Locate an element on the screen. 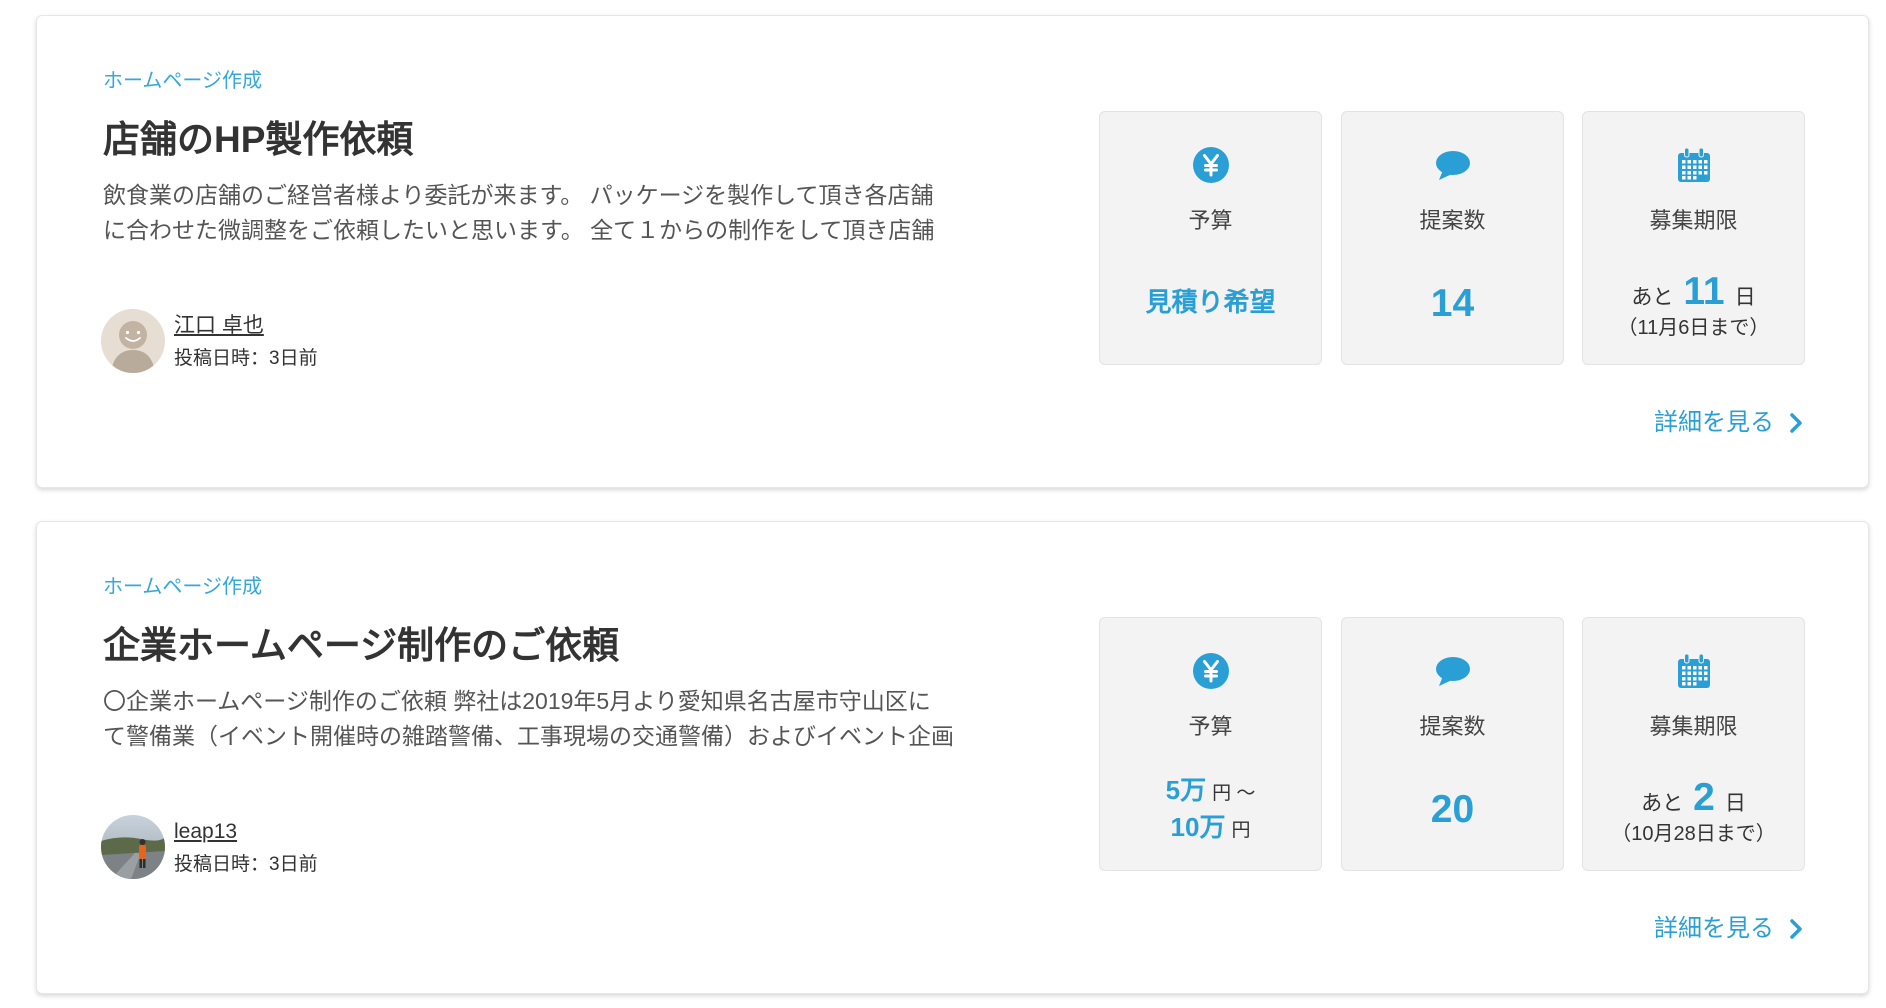  proposals-count: 20 is located at coordinates (1452, 809).